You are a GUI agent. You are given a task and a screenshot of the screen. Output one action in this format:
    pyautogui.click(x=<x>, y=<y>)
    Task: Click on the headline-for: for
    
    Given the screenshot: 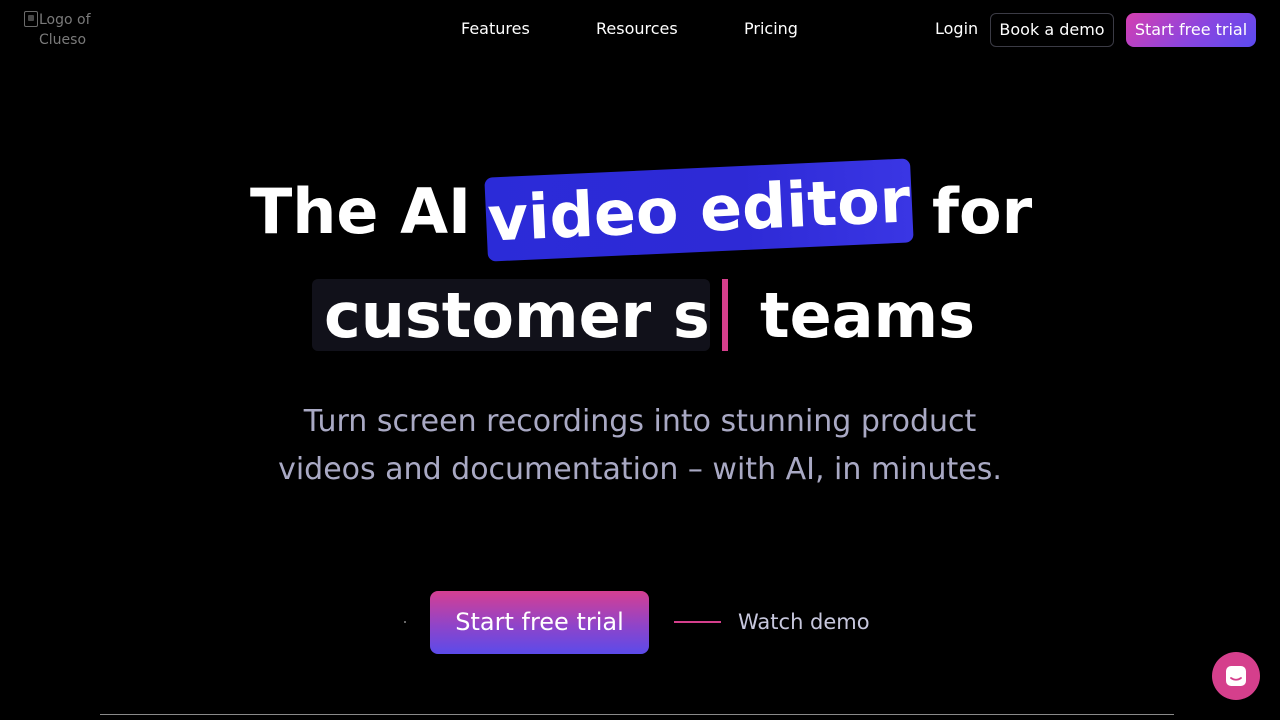 What is the action you would take?
    pyautogui.click(x=982, y=211)
    